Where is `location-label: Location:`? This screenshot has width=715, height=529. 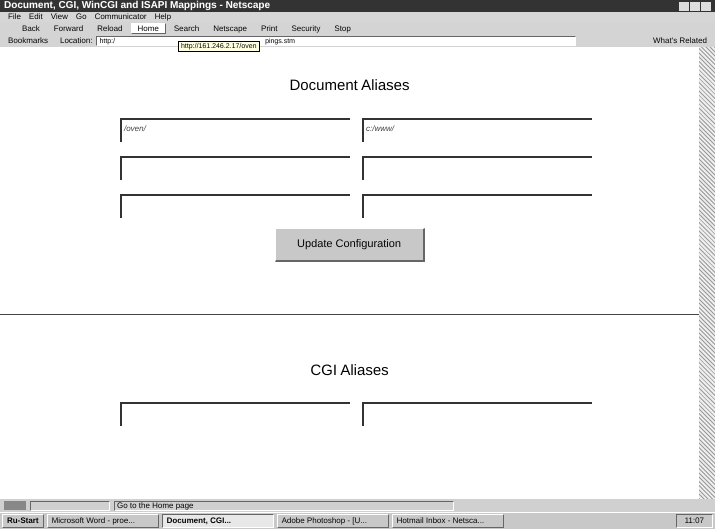 location-label: Location: is located at coordinates (76, 41).